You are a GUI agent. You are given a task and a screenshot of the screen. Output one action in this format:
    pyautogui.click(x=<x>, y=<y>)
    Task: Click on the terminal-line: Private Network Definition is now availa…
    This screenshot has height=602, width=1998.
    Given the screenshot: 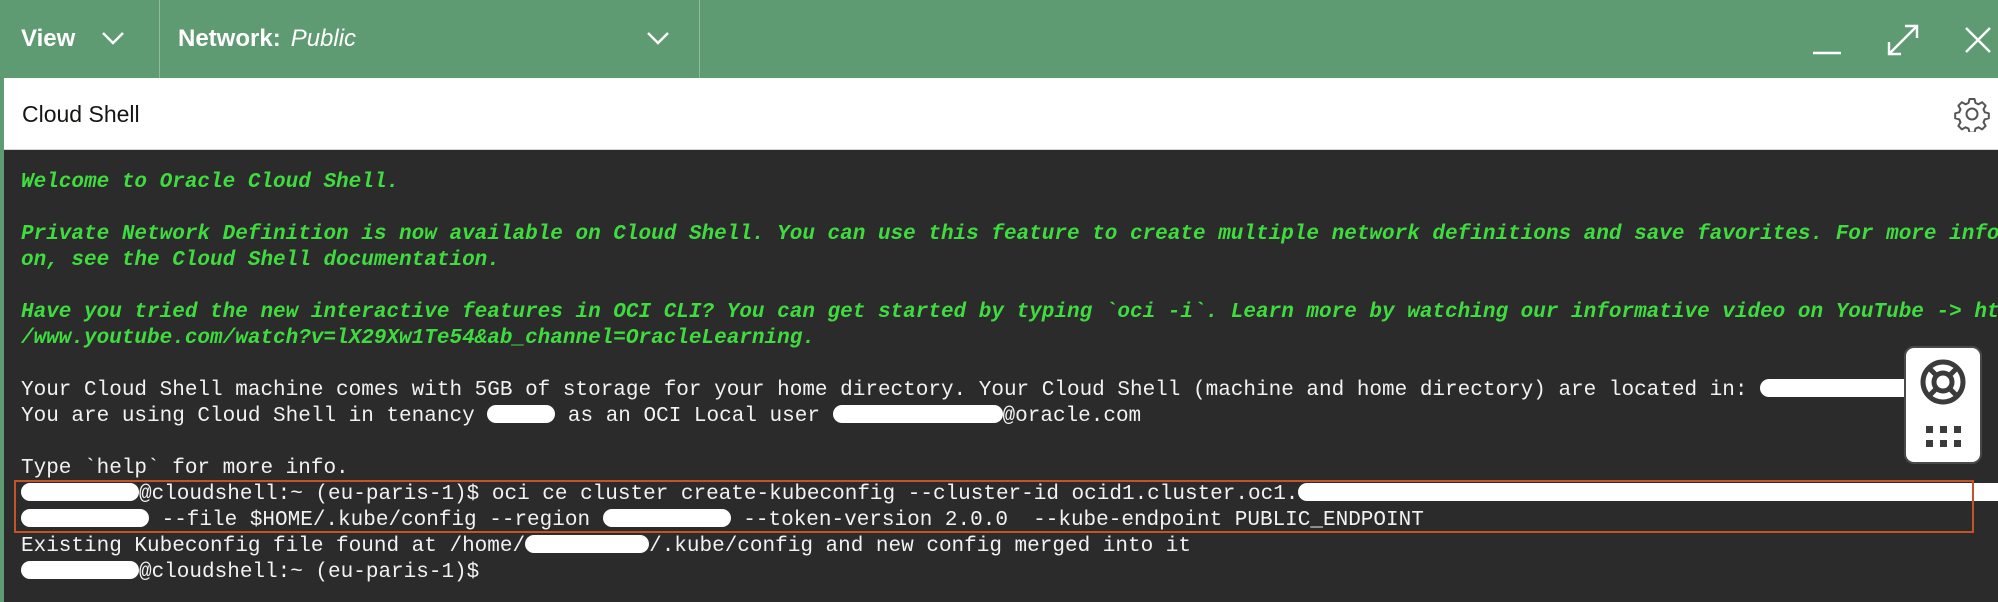 What is the action you would take?
    pyautogui.click(x=1009, y=234)
    